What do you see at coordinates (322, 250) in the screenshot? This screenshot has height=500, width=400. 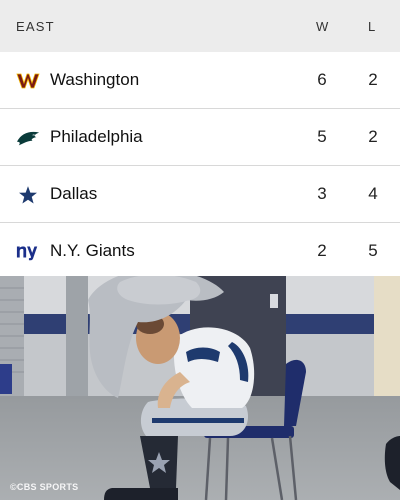 I see `team-wins: 2` at bounding box center [322, 250].